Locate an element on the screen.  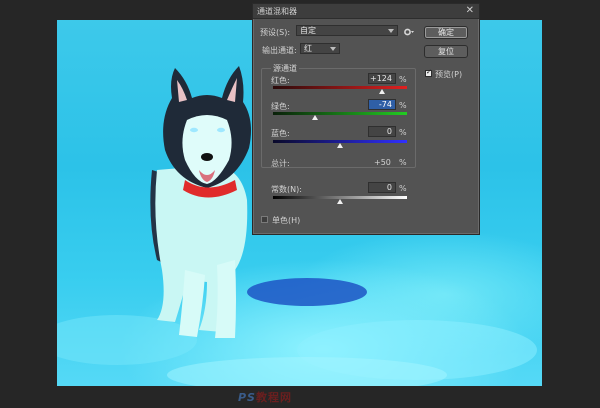
dialog-titlebar: 通道混和器 ✕ is located at coordinates (366, 11).